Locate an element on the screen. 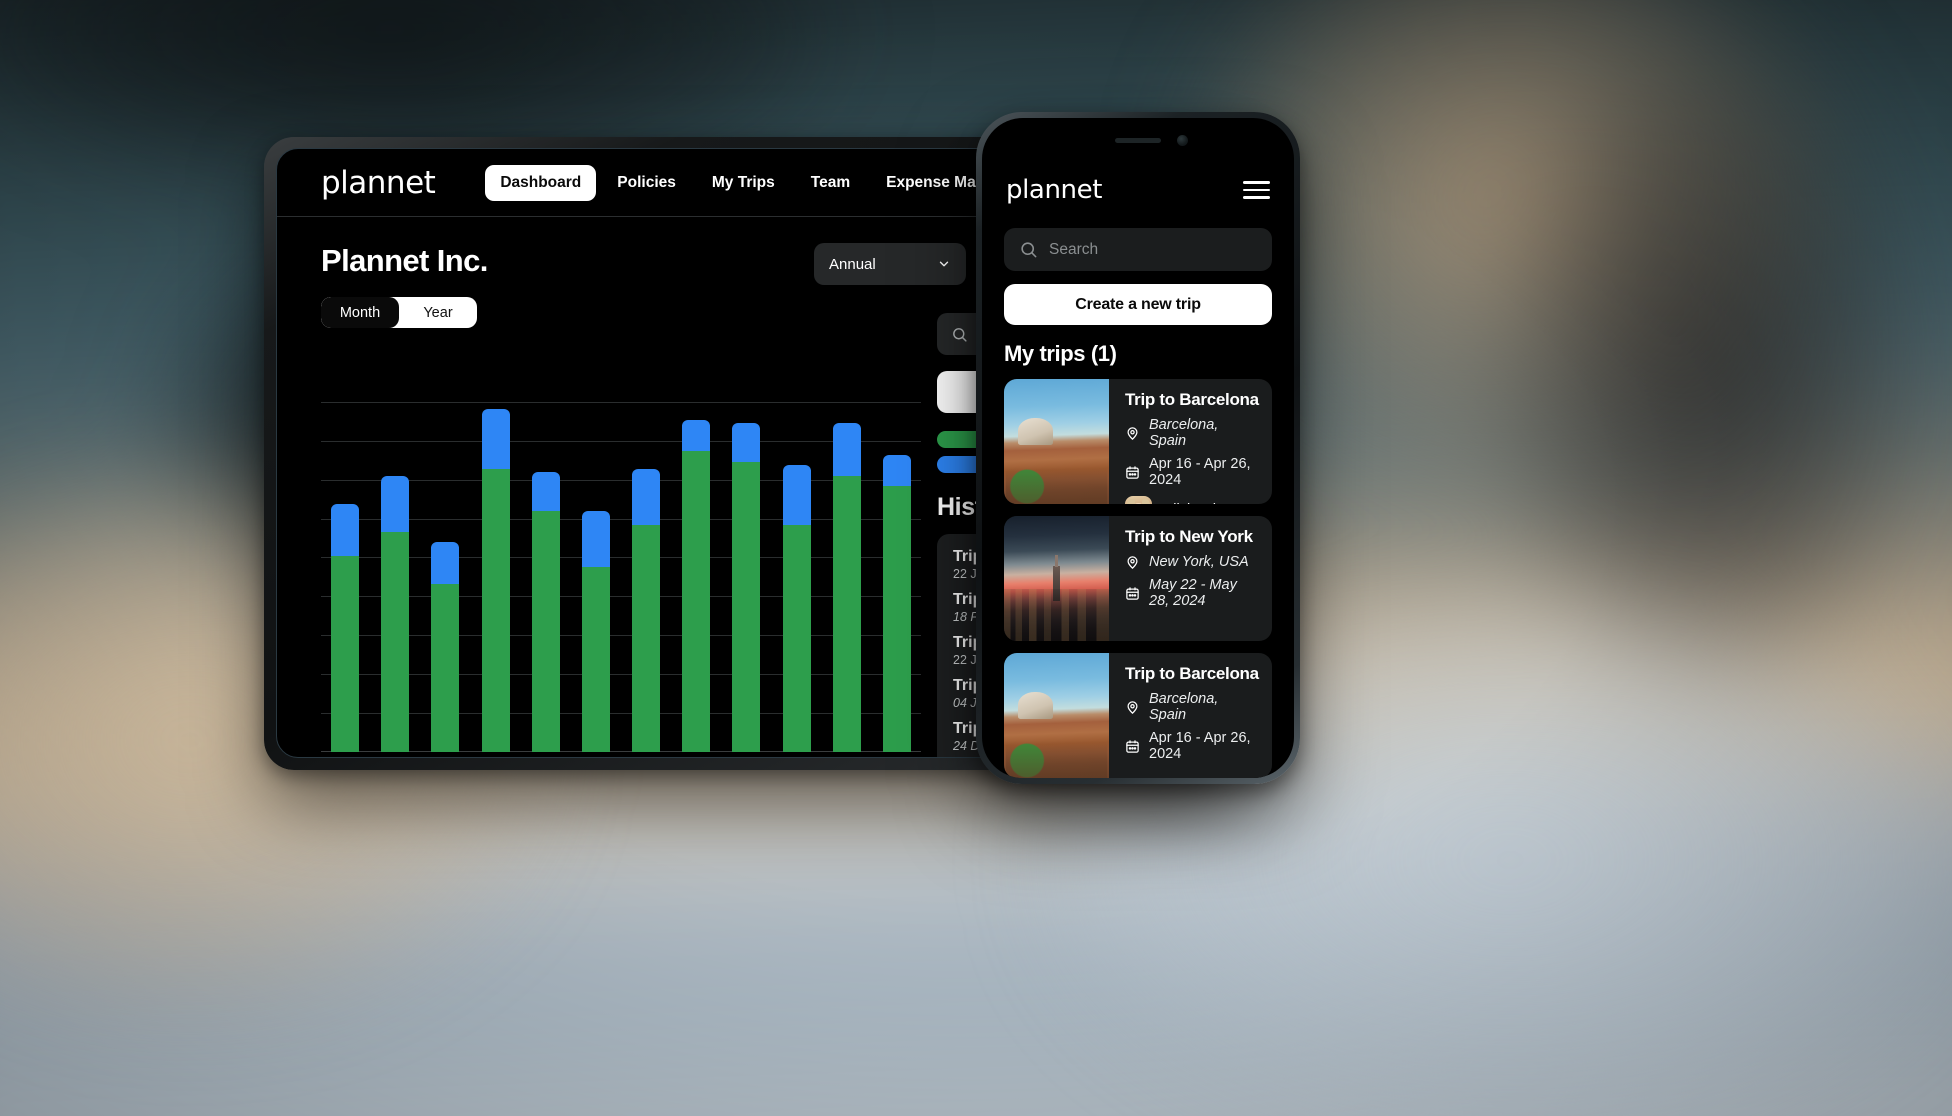 The height and width of the screenshot is (1116, 1952). my-trips-heading: My trips (1) is located at coordinates (1060, 353).